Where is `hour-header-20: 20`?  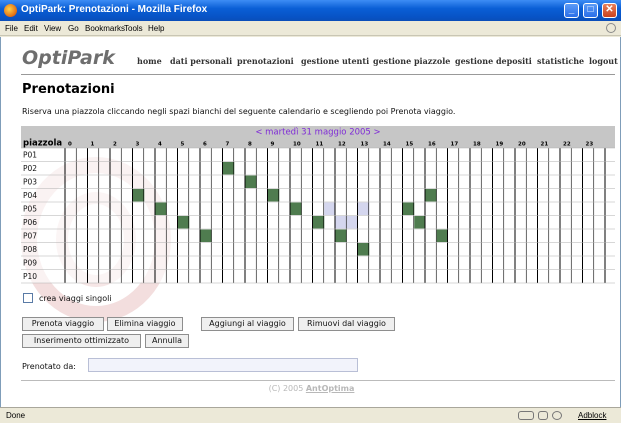 hour-header-20: 20 is located at coordinates (522, 145).